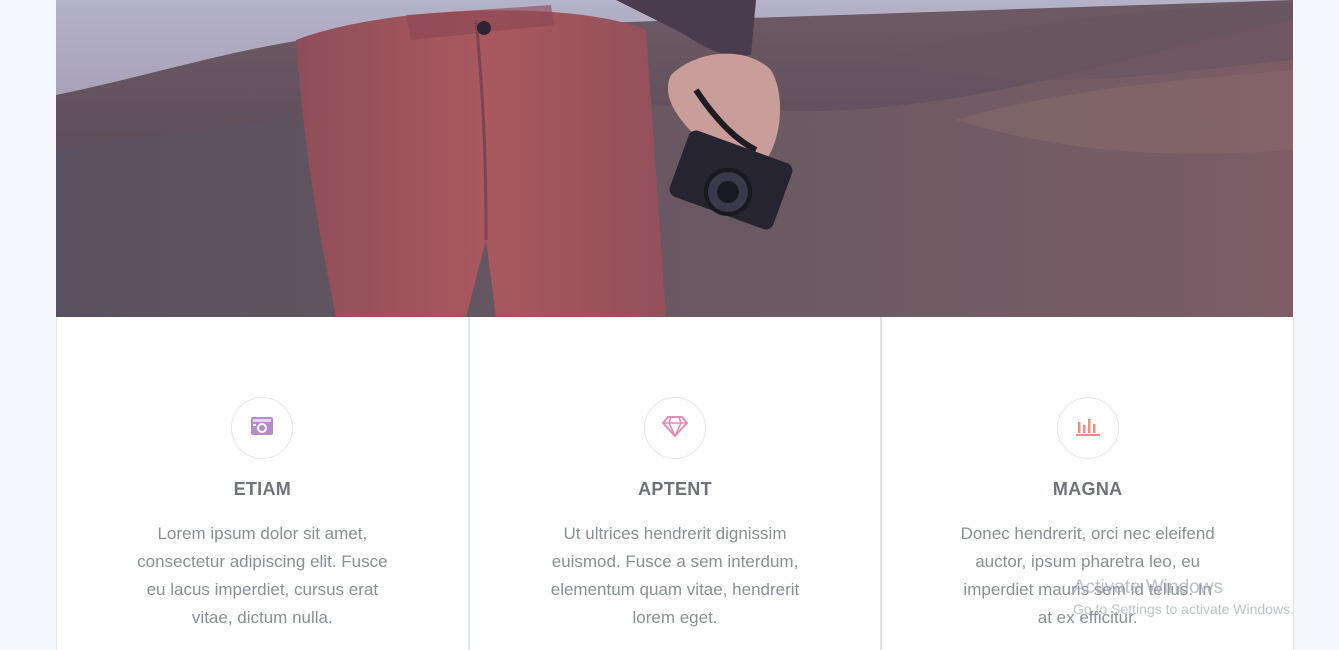  I want to click on camera-icon, so click(262, 428).